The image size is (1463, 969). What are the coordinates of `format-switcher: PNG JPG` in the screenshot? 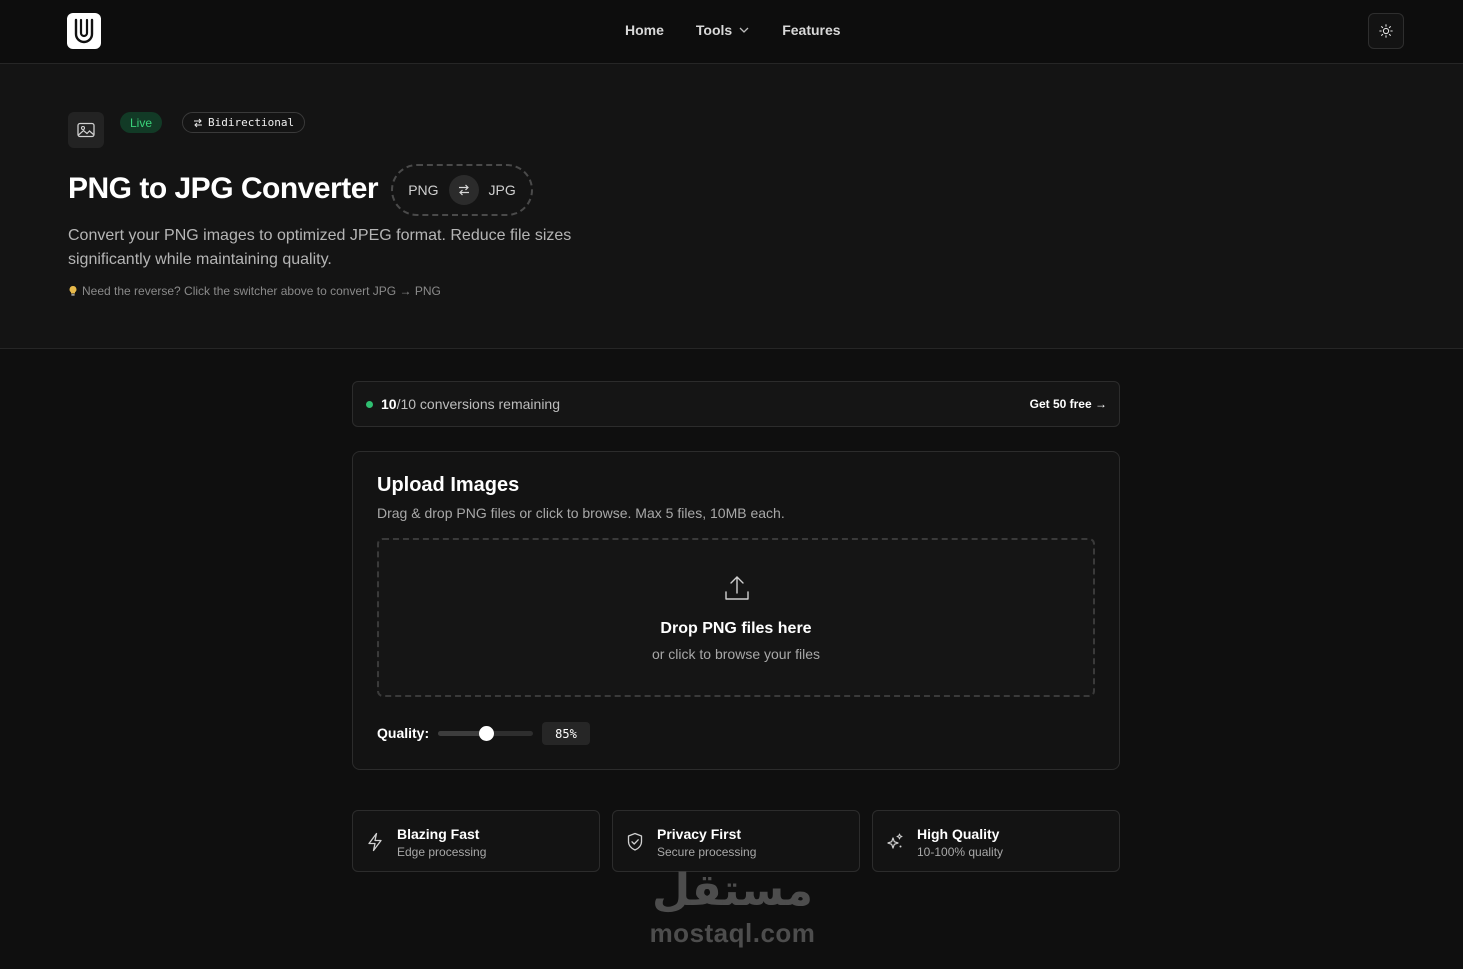 It's located at (462, 190).